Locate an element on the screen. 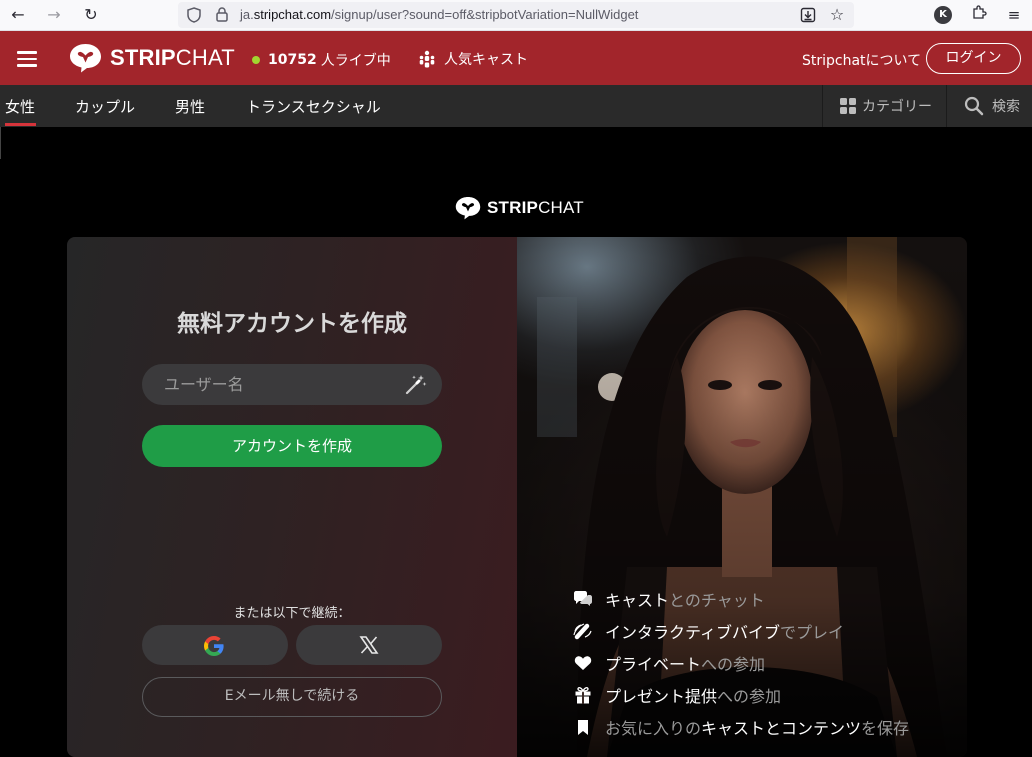  vibrator-icon is located at coordinates (583, 631).